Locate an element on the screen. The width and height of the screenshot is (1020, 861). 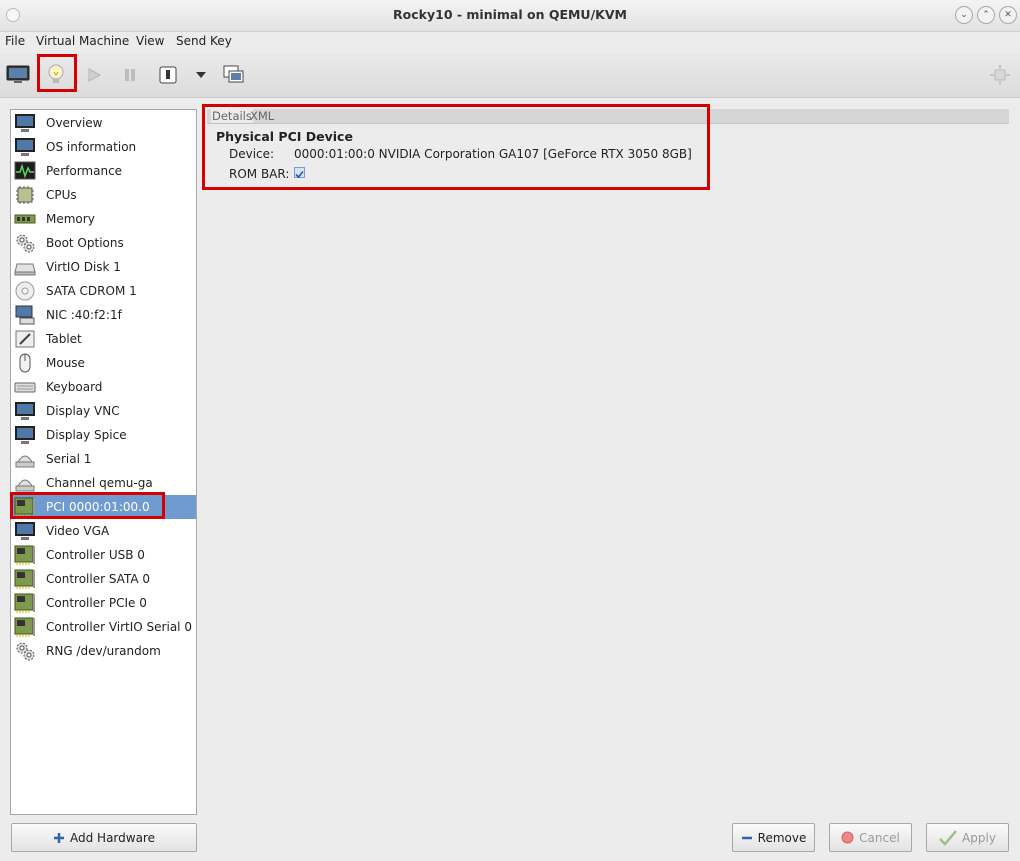
sidebar-item-controller-pcie-0: Controller PCIe 0 is located at coordinates (103, 603).